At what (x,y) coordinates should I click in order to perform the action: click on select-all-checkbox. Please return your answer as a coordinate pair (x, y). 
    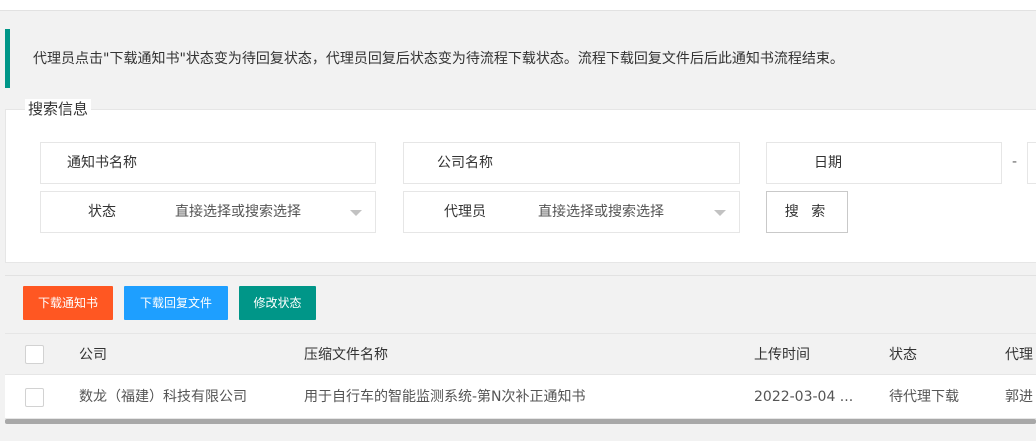
    Looking at the image, I should click on (34, 354).